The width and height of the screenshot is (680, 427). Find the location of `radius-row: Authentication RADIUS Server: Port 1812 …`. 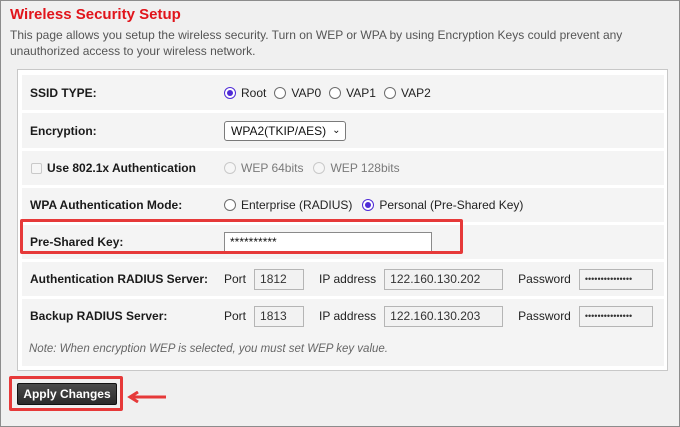

radius-row: Authentication RADIUS Server: Port 1812 … is located at coordinates (343, 279).